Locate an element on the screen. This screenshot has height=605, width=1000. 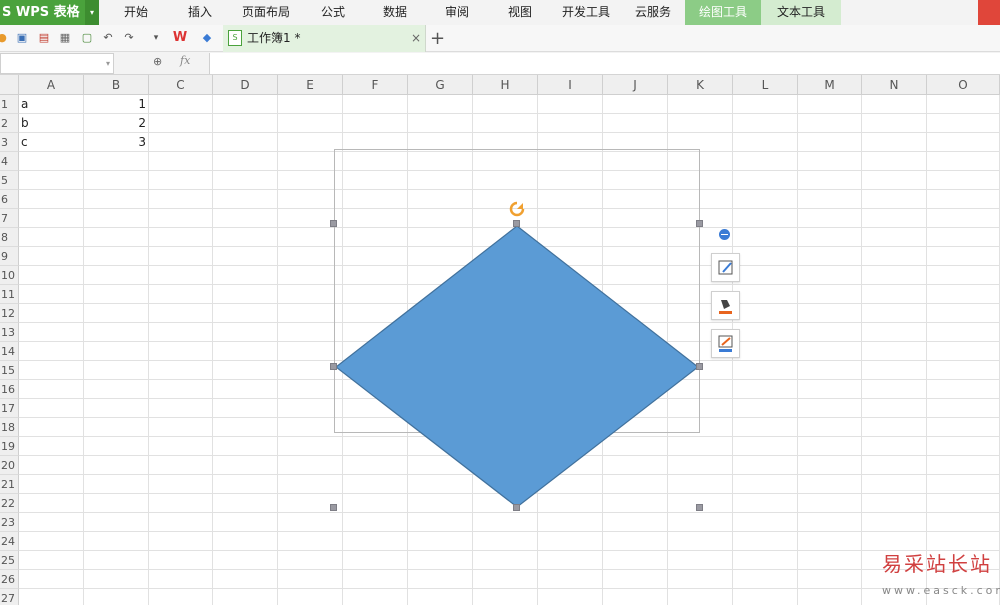
outline-icon is located at coordinates (725, 343).